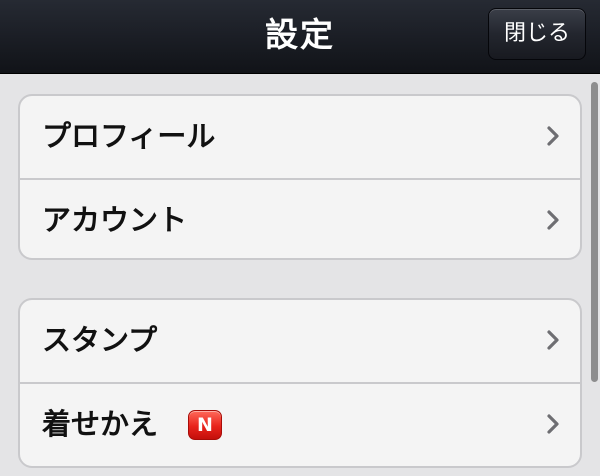 The image size is (600, 476). Describe the element at coordinates (537, 34) in the screenshot. I see `close-button: 閉じる` at that location.